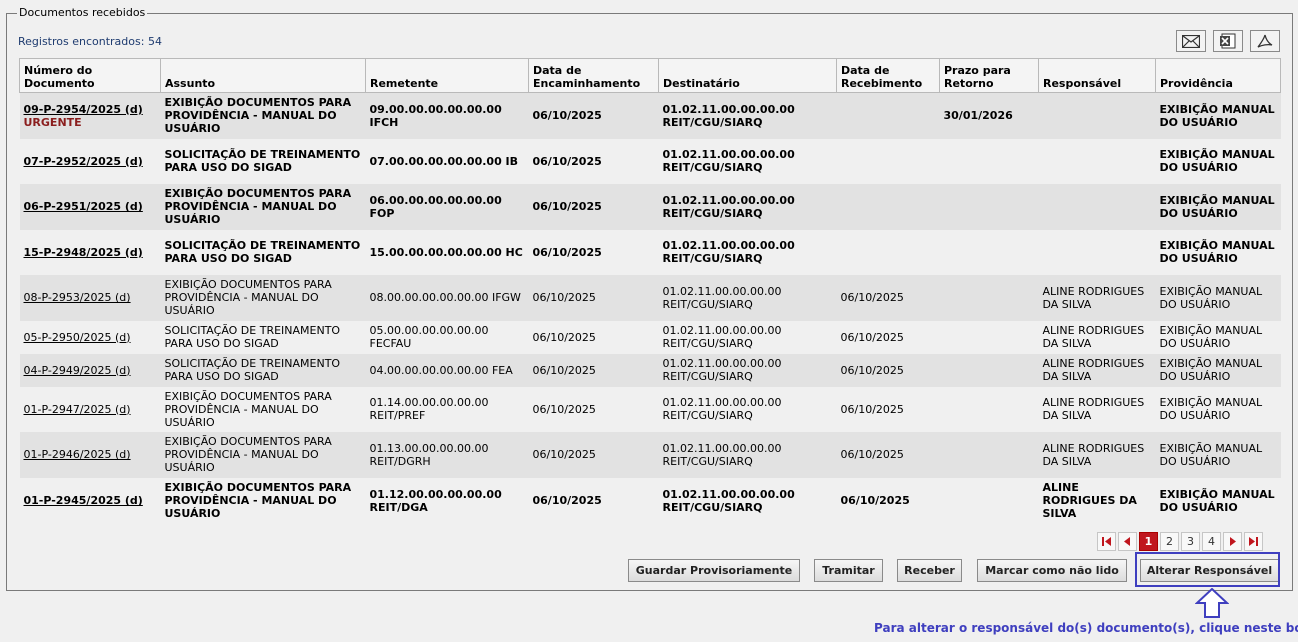  What do you see at coordinates (447, 75) in the screenshot?
I see `col-header: Remetente` at bounding box center [447, 75].